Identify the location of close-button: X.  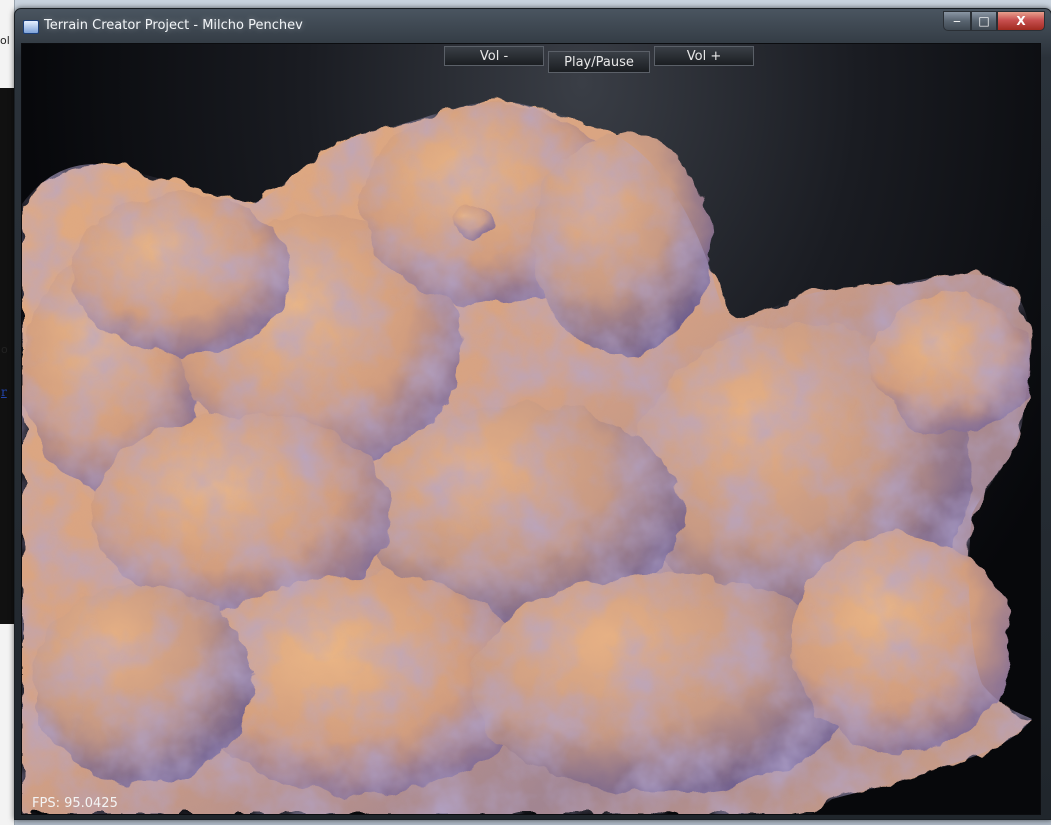
(1021, 21).